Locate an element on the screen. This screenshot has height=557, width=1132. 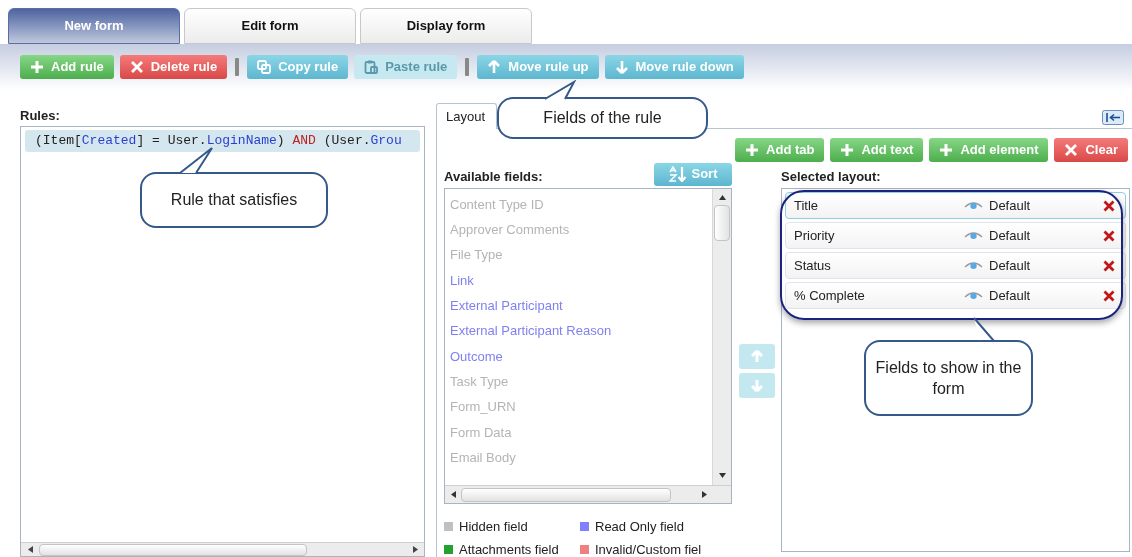
legend-label: Hidden field is located at coordinates (493, 527).